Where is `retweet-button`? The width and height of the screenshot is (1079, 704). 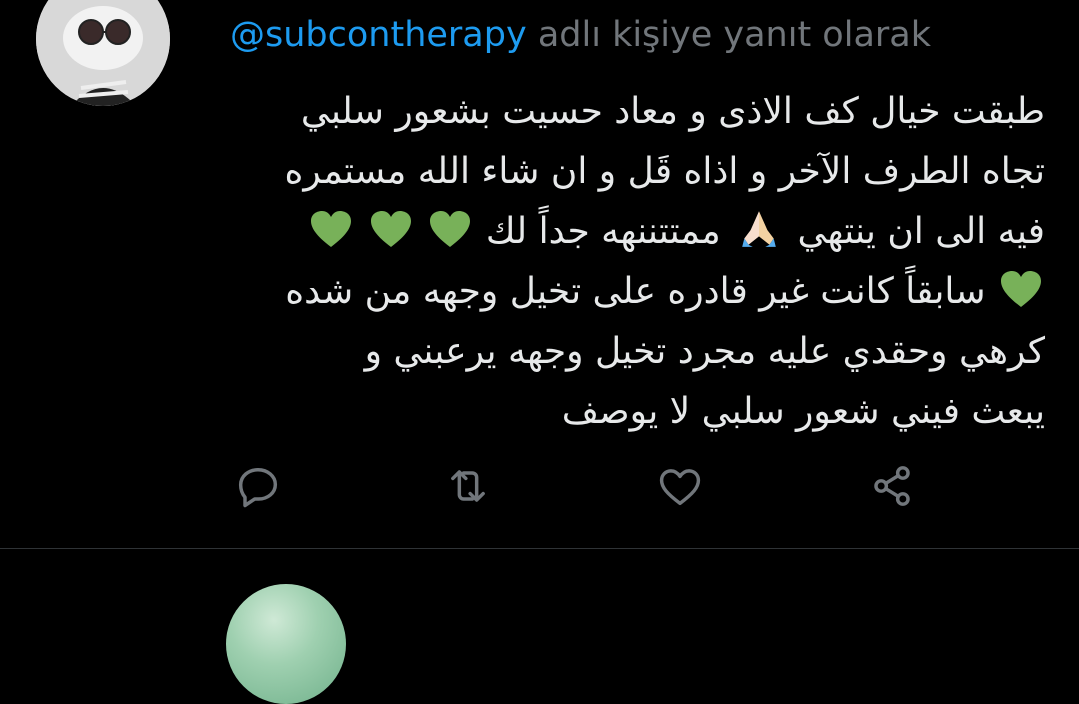 retweet-button is located at coordinates (468, 486).